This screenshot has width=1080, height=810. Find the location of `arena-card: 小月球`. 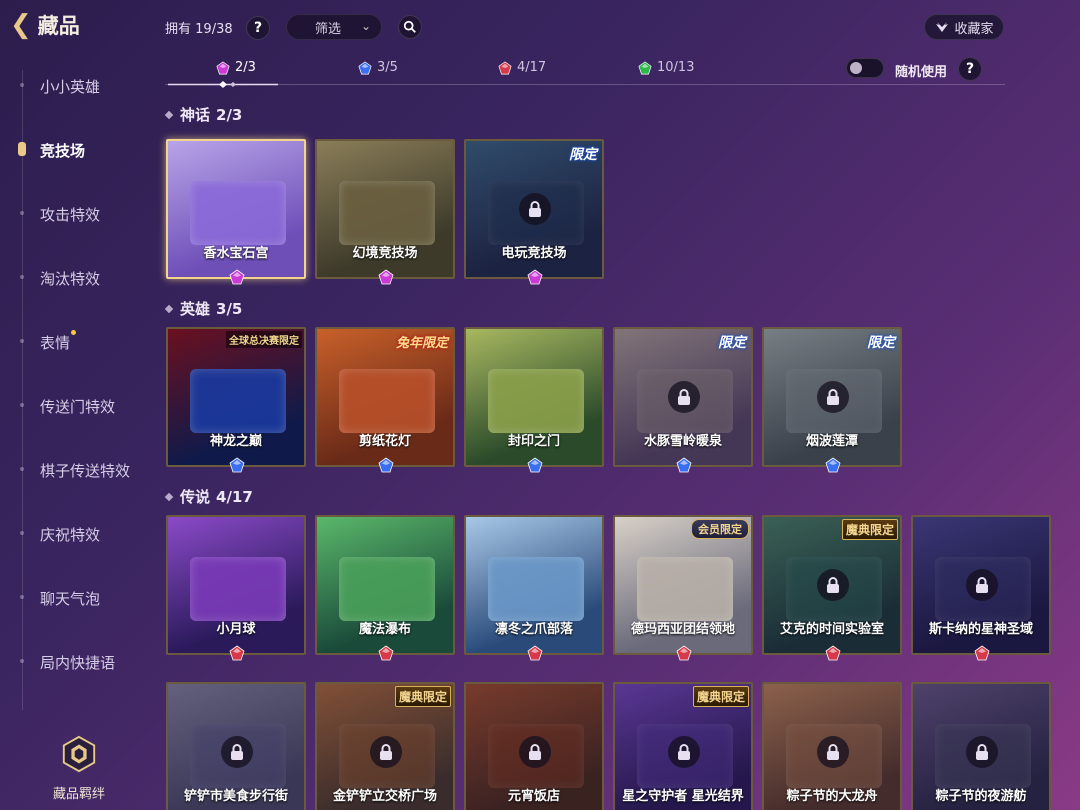

arena-card: 小月球 is located at coordinates (236, 588).